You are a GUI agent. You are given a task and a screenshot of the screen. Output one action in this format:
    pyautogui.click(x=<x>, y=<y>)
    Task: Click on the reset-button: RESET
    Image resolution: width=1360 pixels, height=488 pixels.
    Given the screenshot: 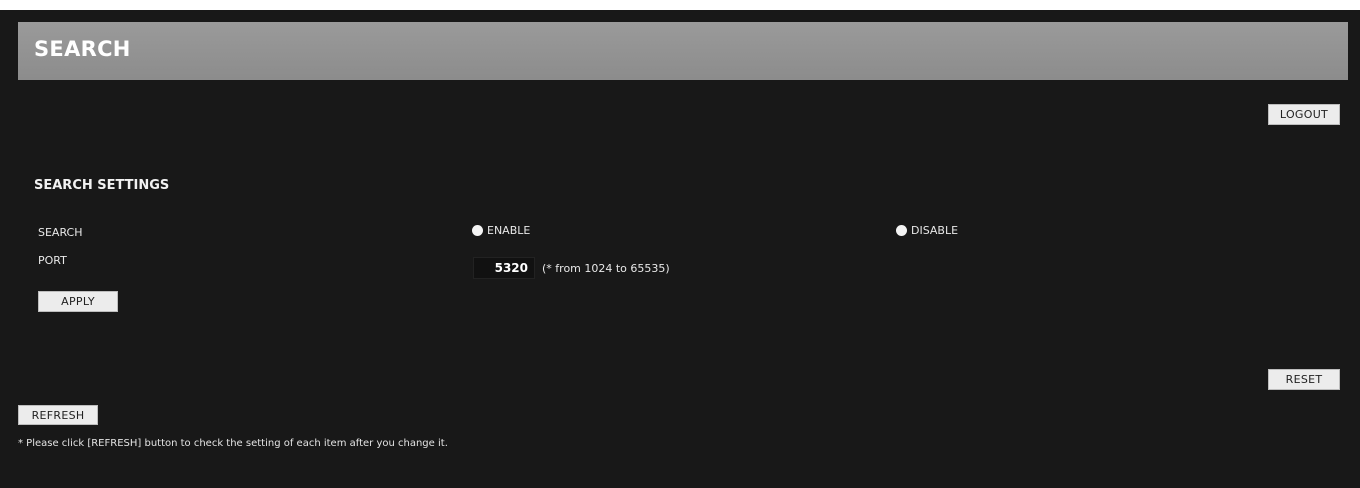 What is the action you would take?
    pyautogui.click(x=1304, y=379)
    